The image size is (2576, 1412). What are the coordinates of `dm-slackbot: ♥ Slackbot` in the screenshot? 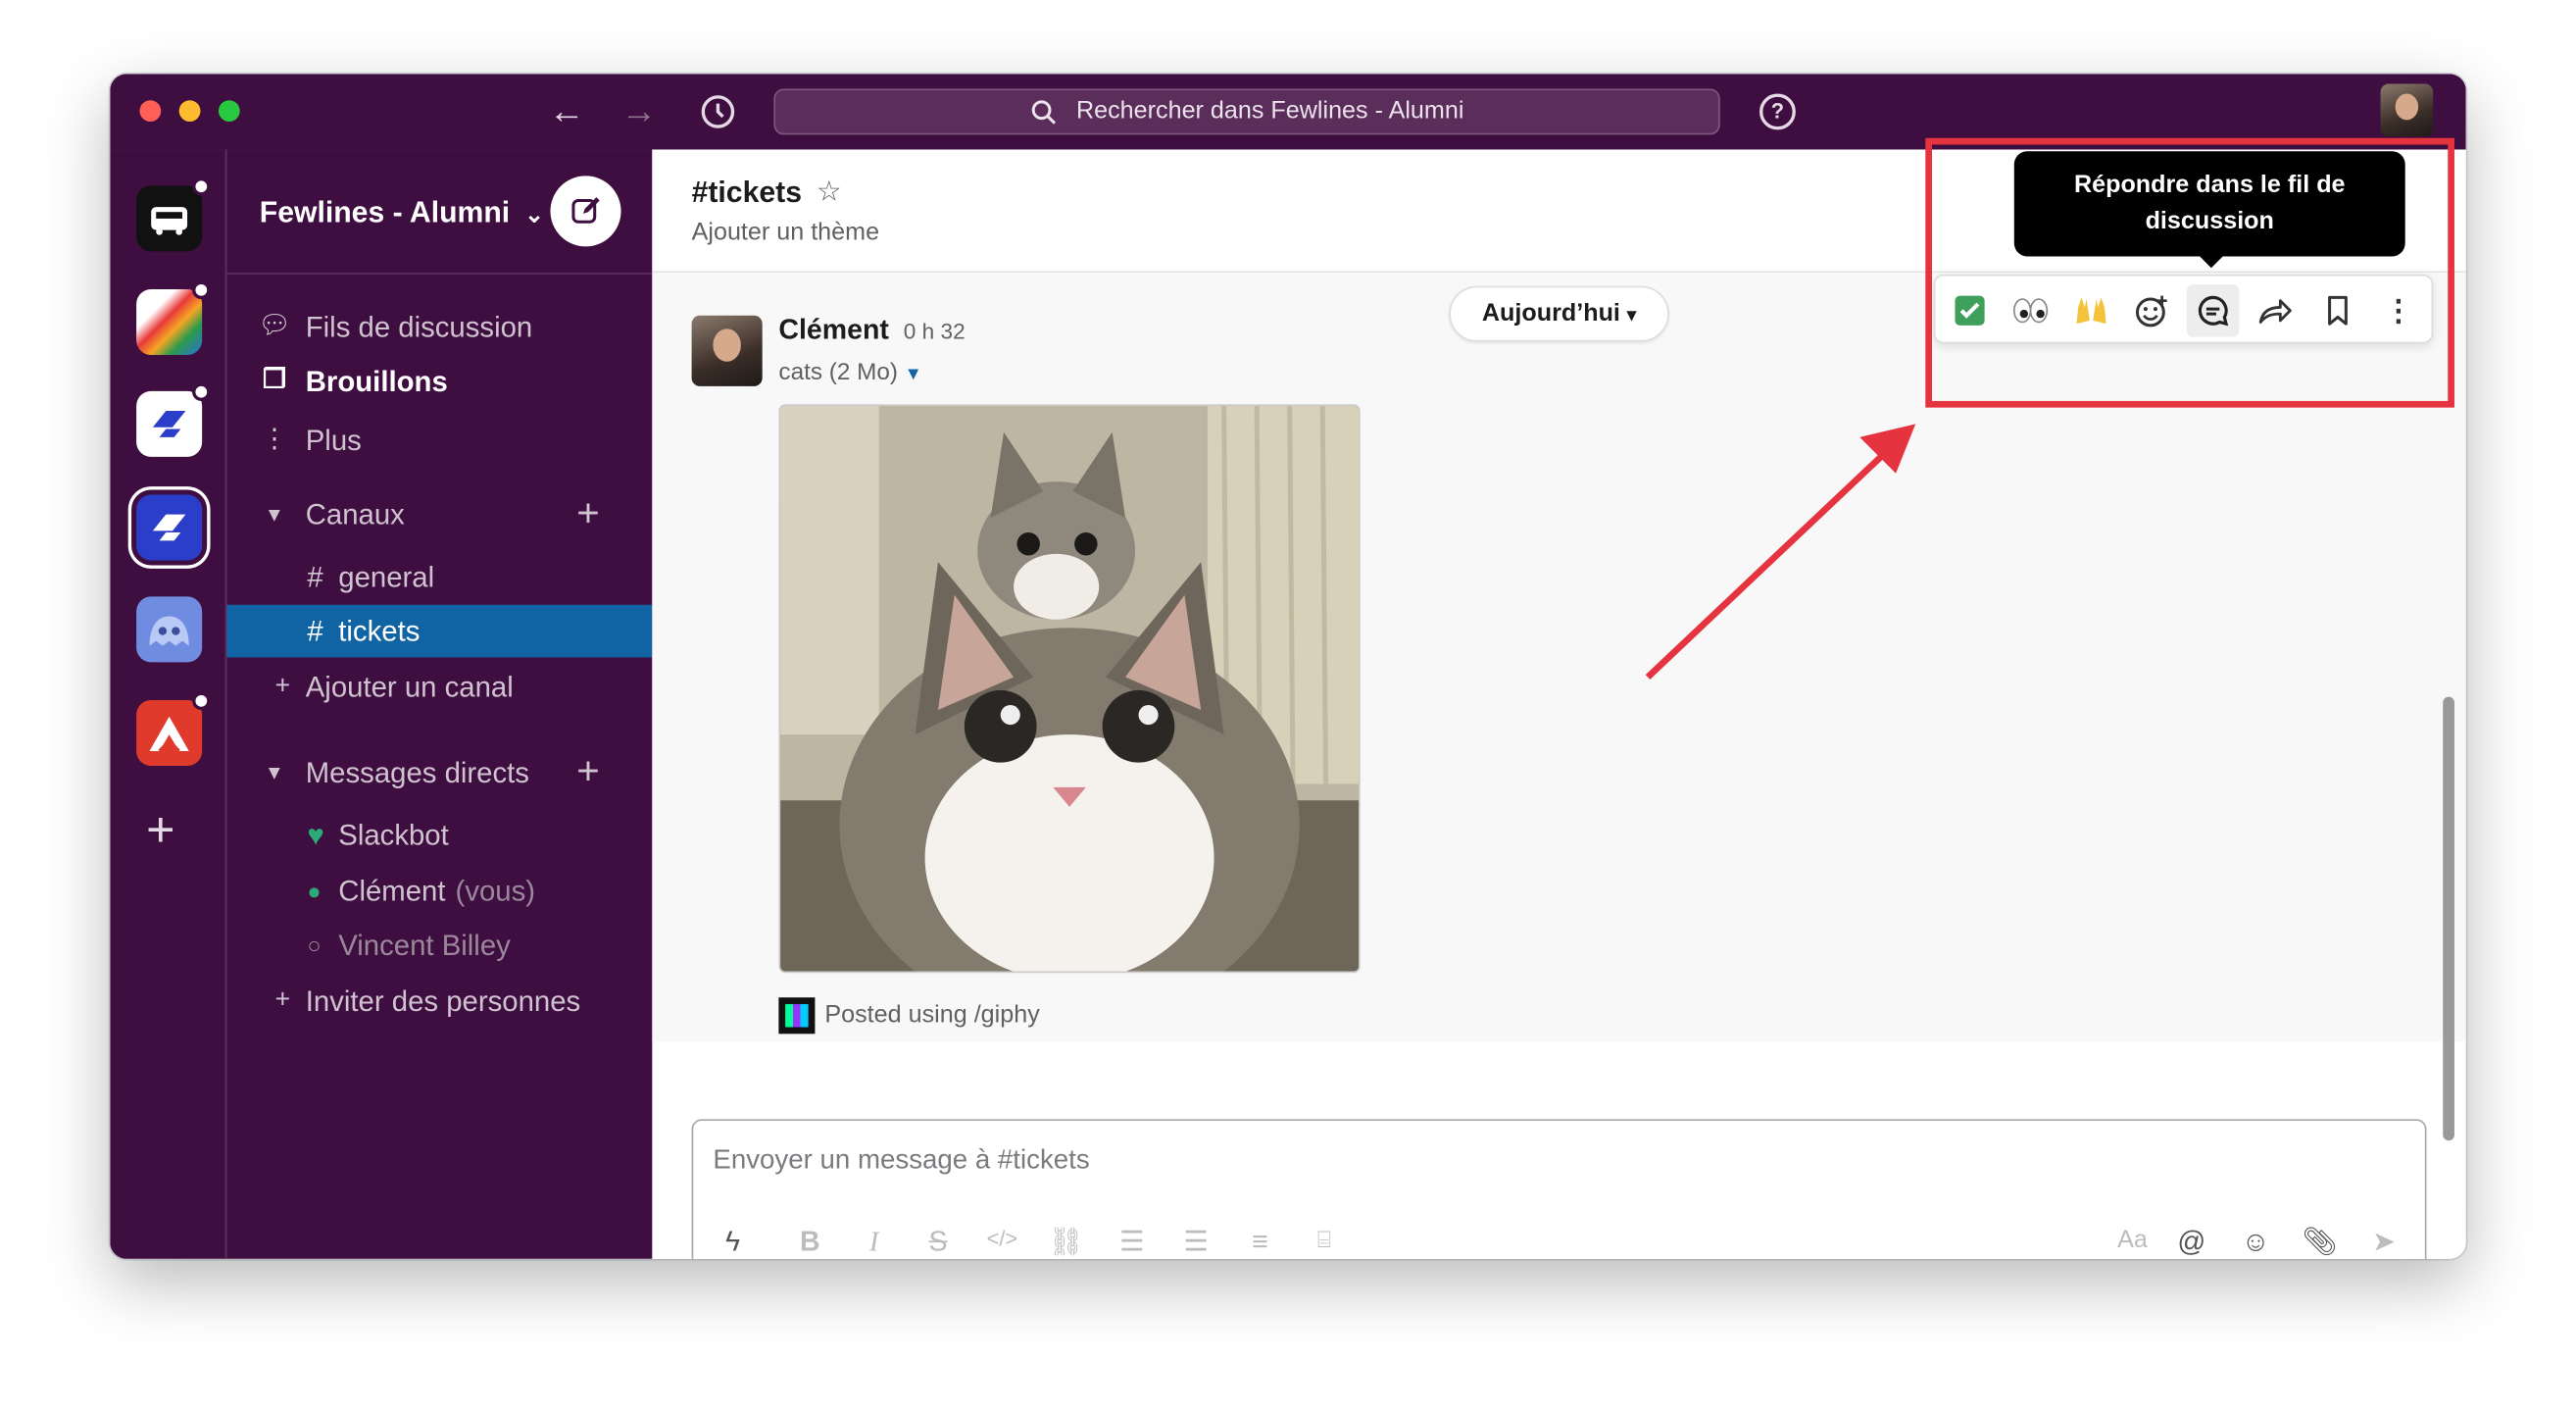 It's located at (439, 835).